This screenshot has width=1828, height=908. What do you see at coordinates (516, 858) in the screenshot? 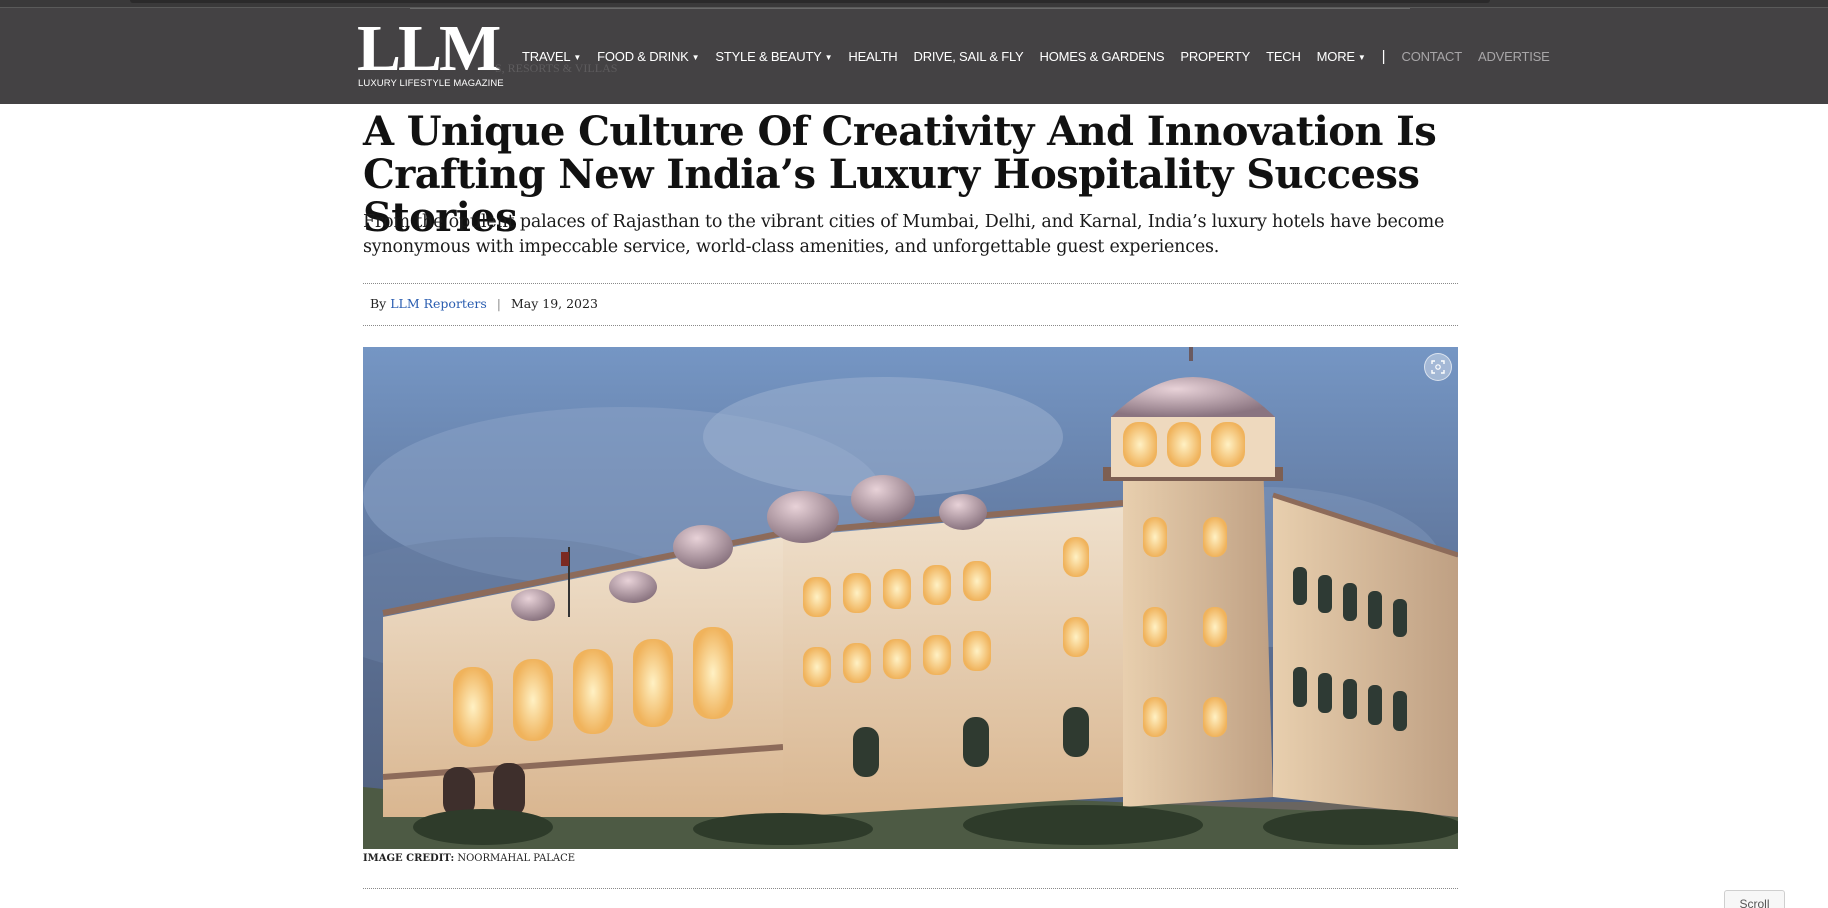
I see `image-credit-value: NOORMAHAL PALACE` at bounding box center [516, 858].